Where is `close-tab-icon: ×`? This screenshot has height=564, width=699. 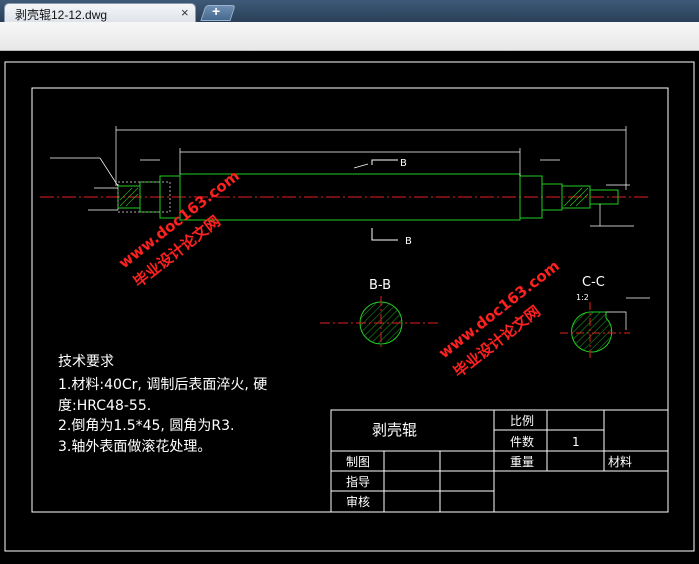 close-tab-icon: × is located at coordinates (185, 12).